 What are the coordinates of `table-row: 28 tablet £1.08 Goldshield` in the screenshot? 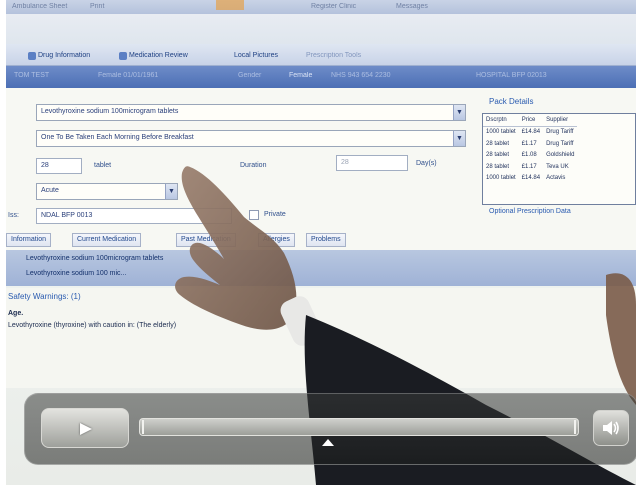 It's located at (530, 156).